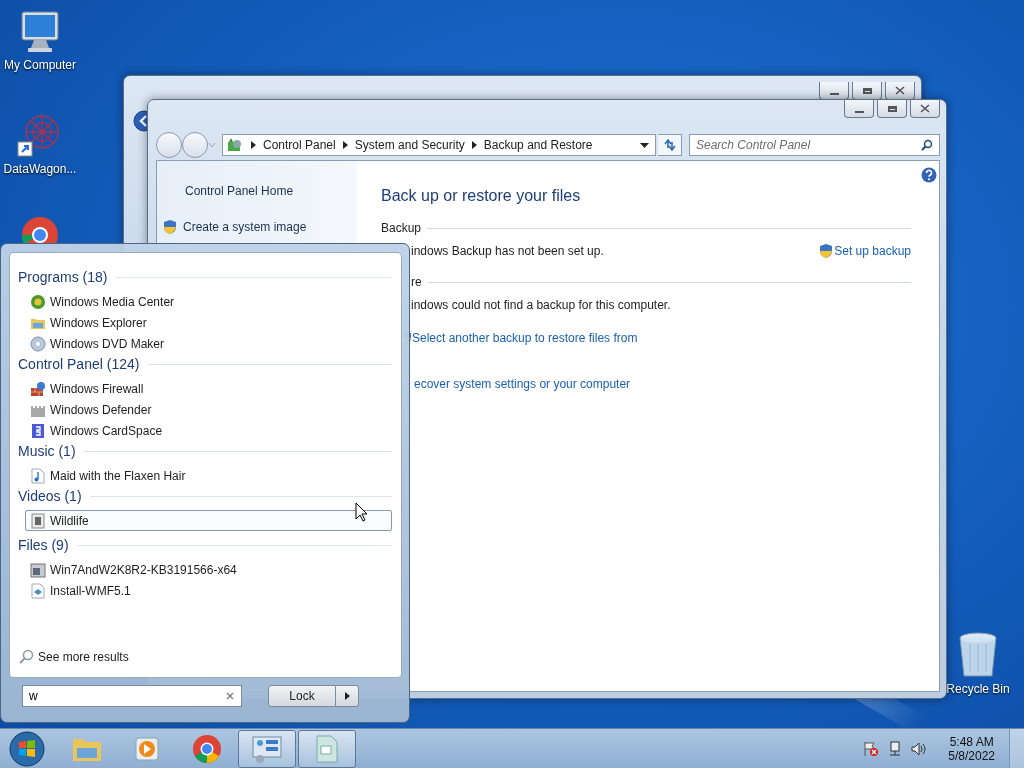 This screenshot has width=1024, height=768. What do you see at coordinates (38, 388) in the screenshot?
I see `brick-wall-icon` at bounding box center [38, 388].